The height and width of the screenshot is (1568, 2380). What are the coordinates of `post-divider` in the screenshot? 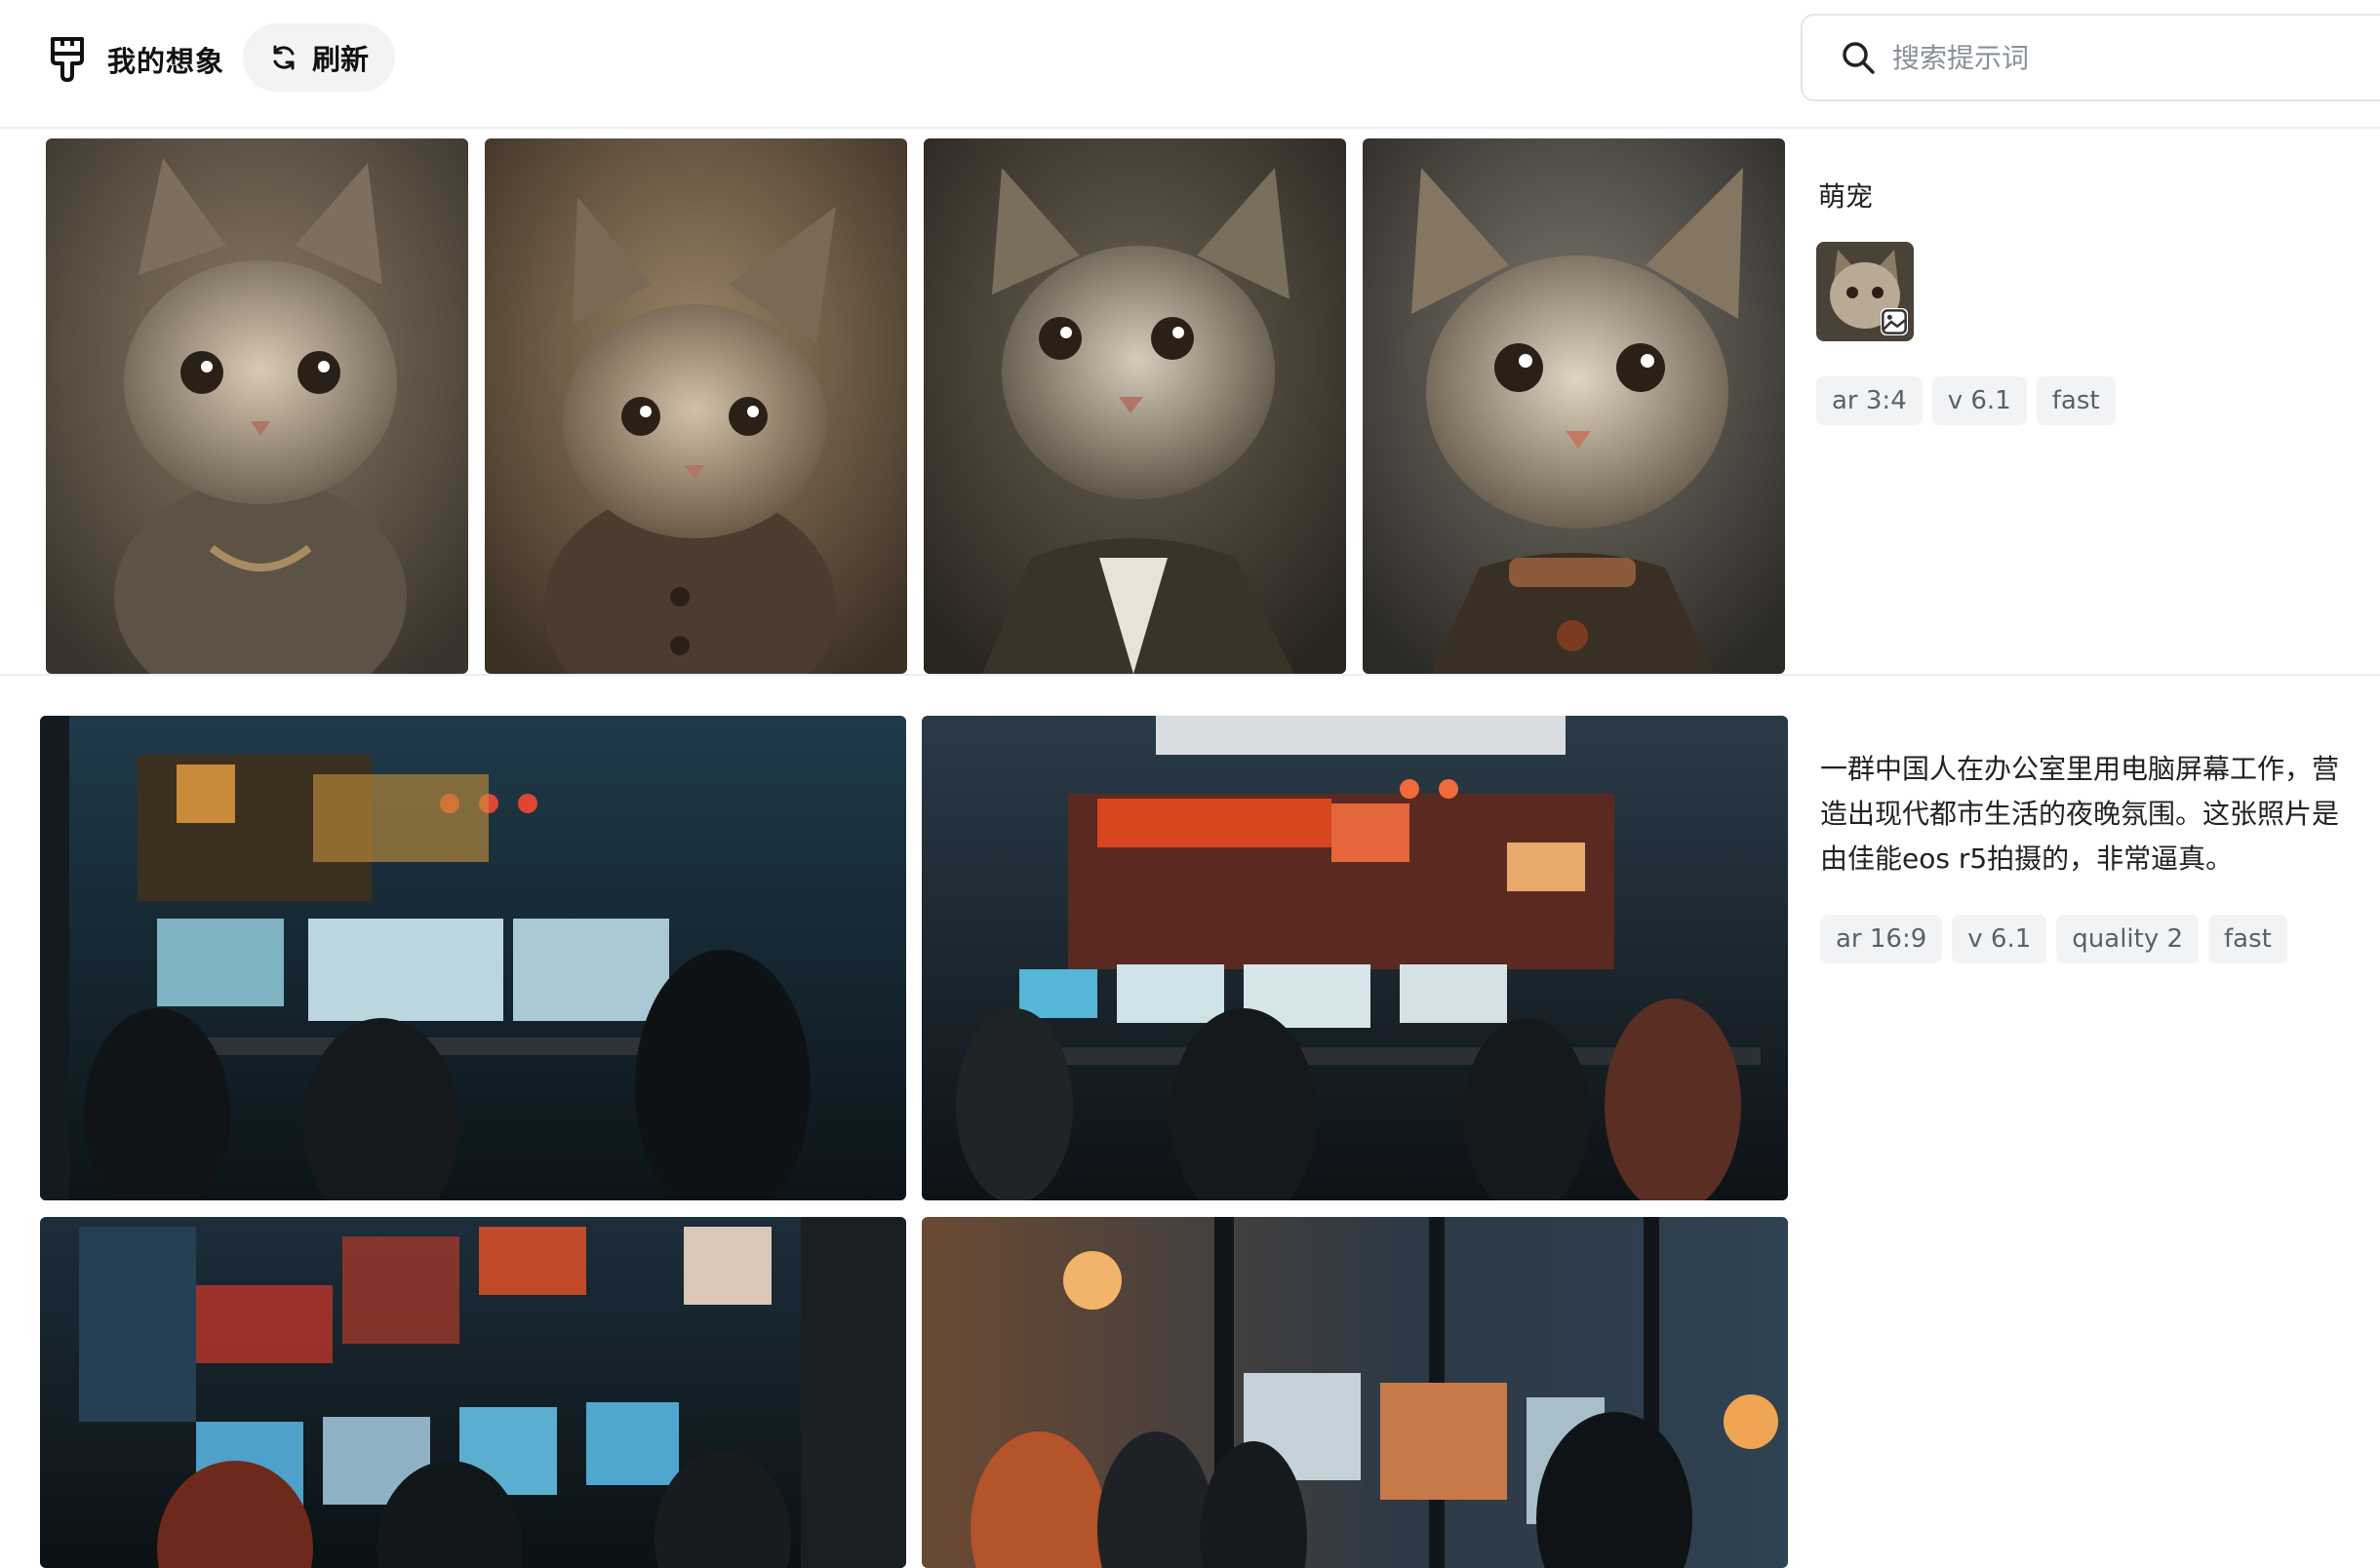 It's located at (1190, 675).